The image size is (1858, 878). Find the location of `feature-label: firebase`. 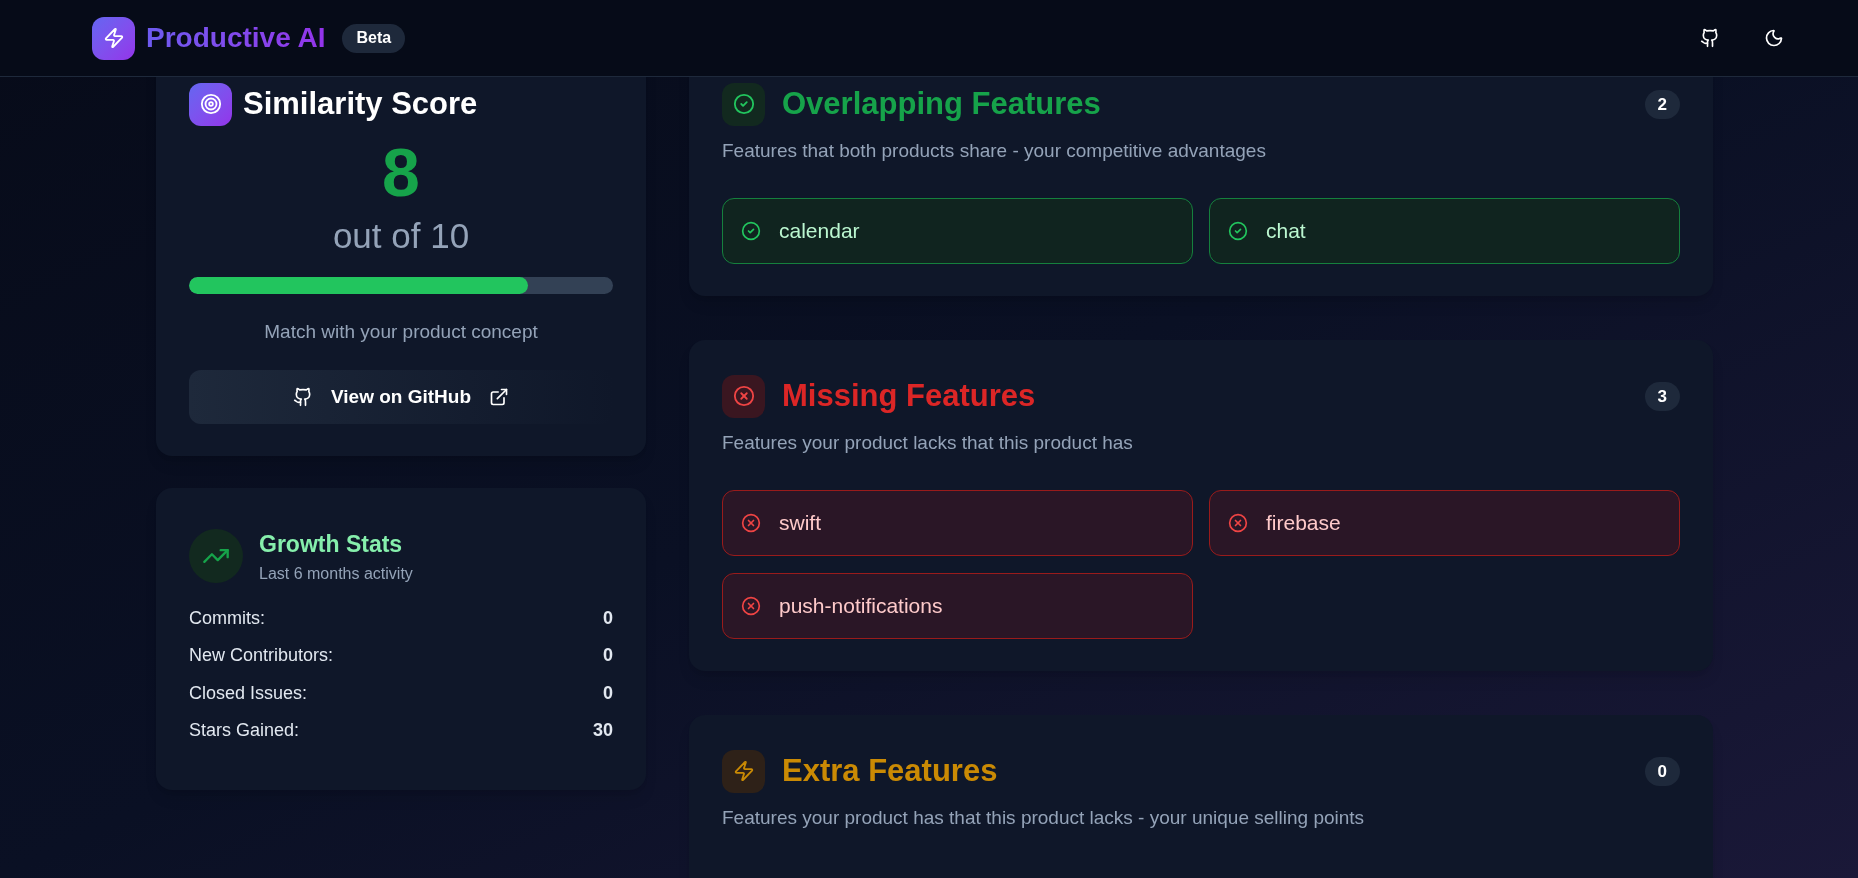

feature-label: firebase is located at coordinates (1303, 523).